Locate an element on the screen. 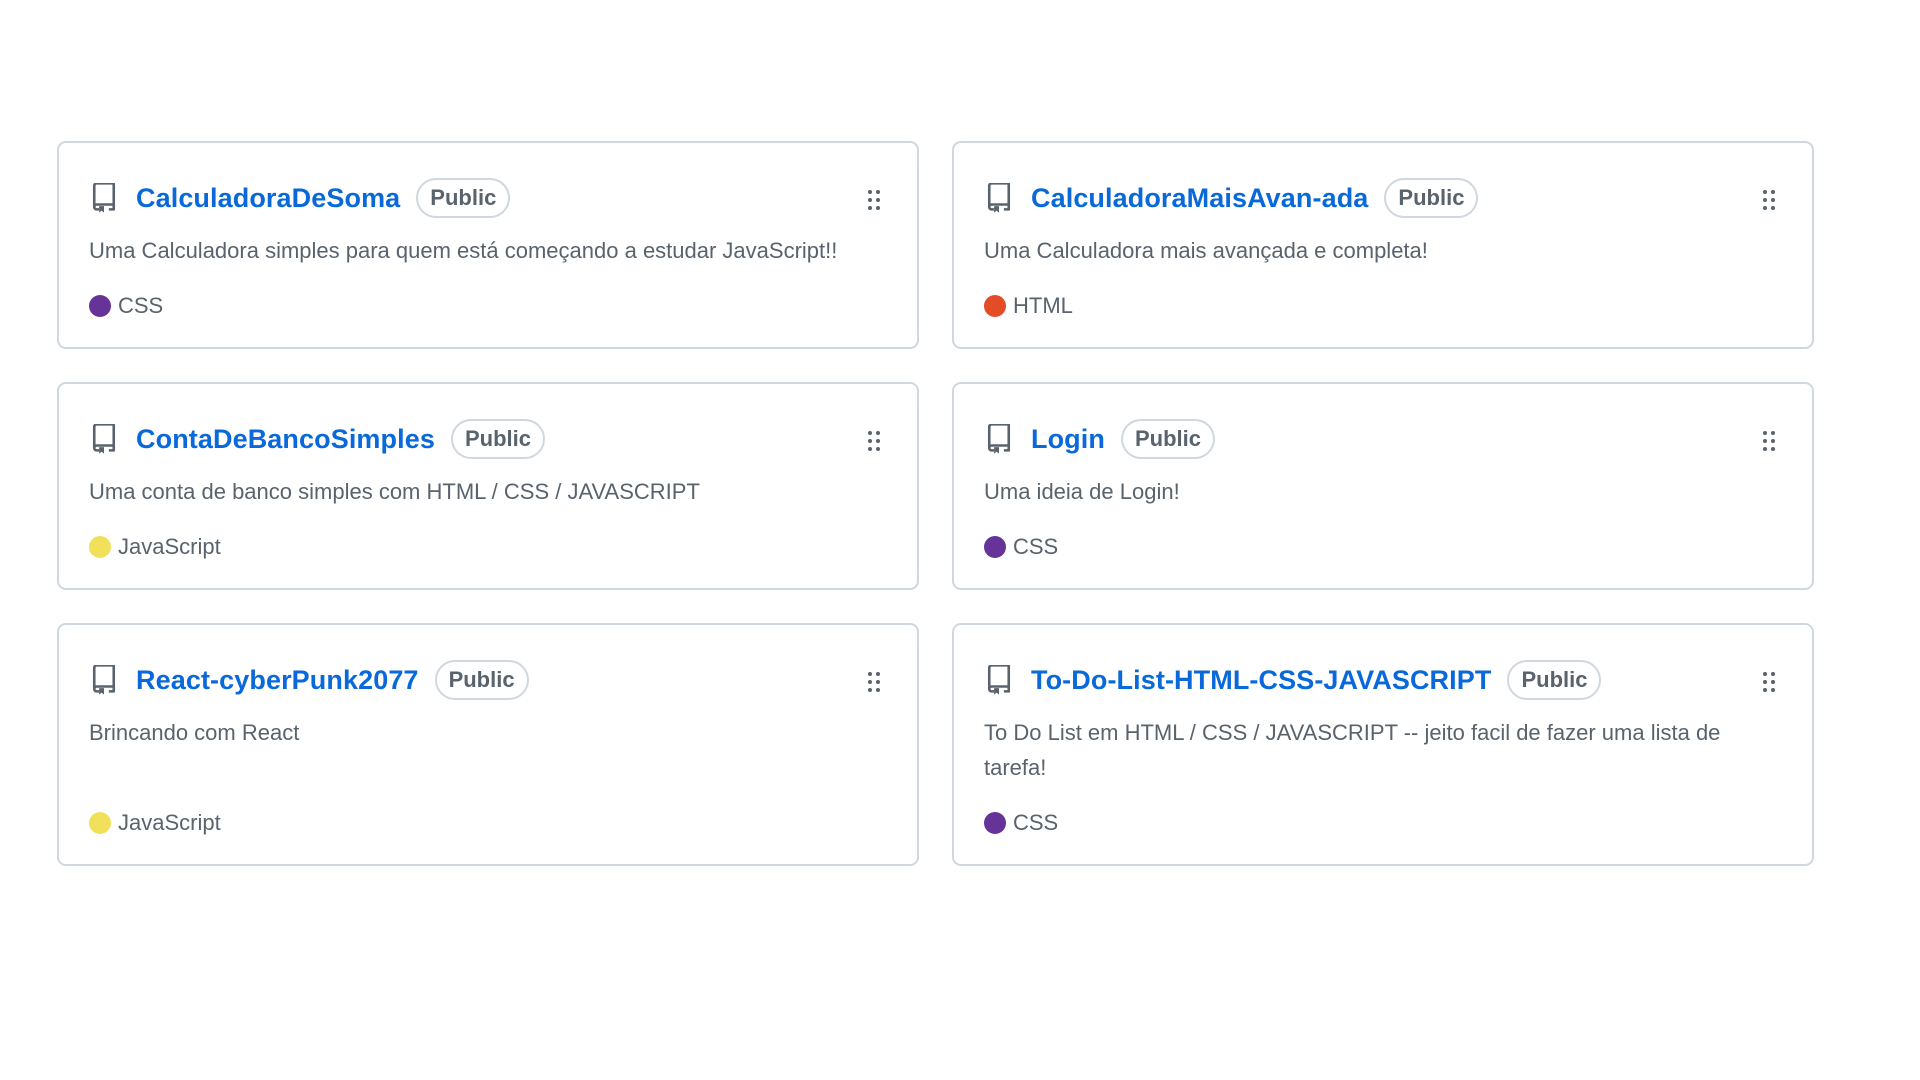 Image resolution: width=1920 pixels, height=1080 pixels. language-name: HTML is located at coordinates (1043, 305).